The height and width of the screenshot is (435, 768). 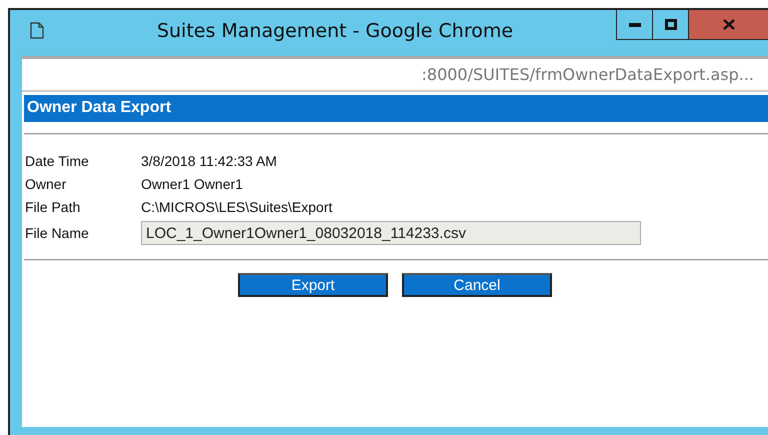 What do you see at coordinates (313, 285) in the screenshot?
I see `export-button: Export` at bounding box center [313, 285].